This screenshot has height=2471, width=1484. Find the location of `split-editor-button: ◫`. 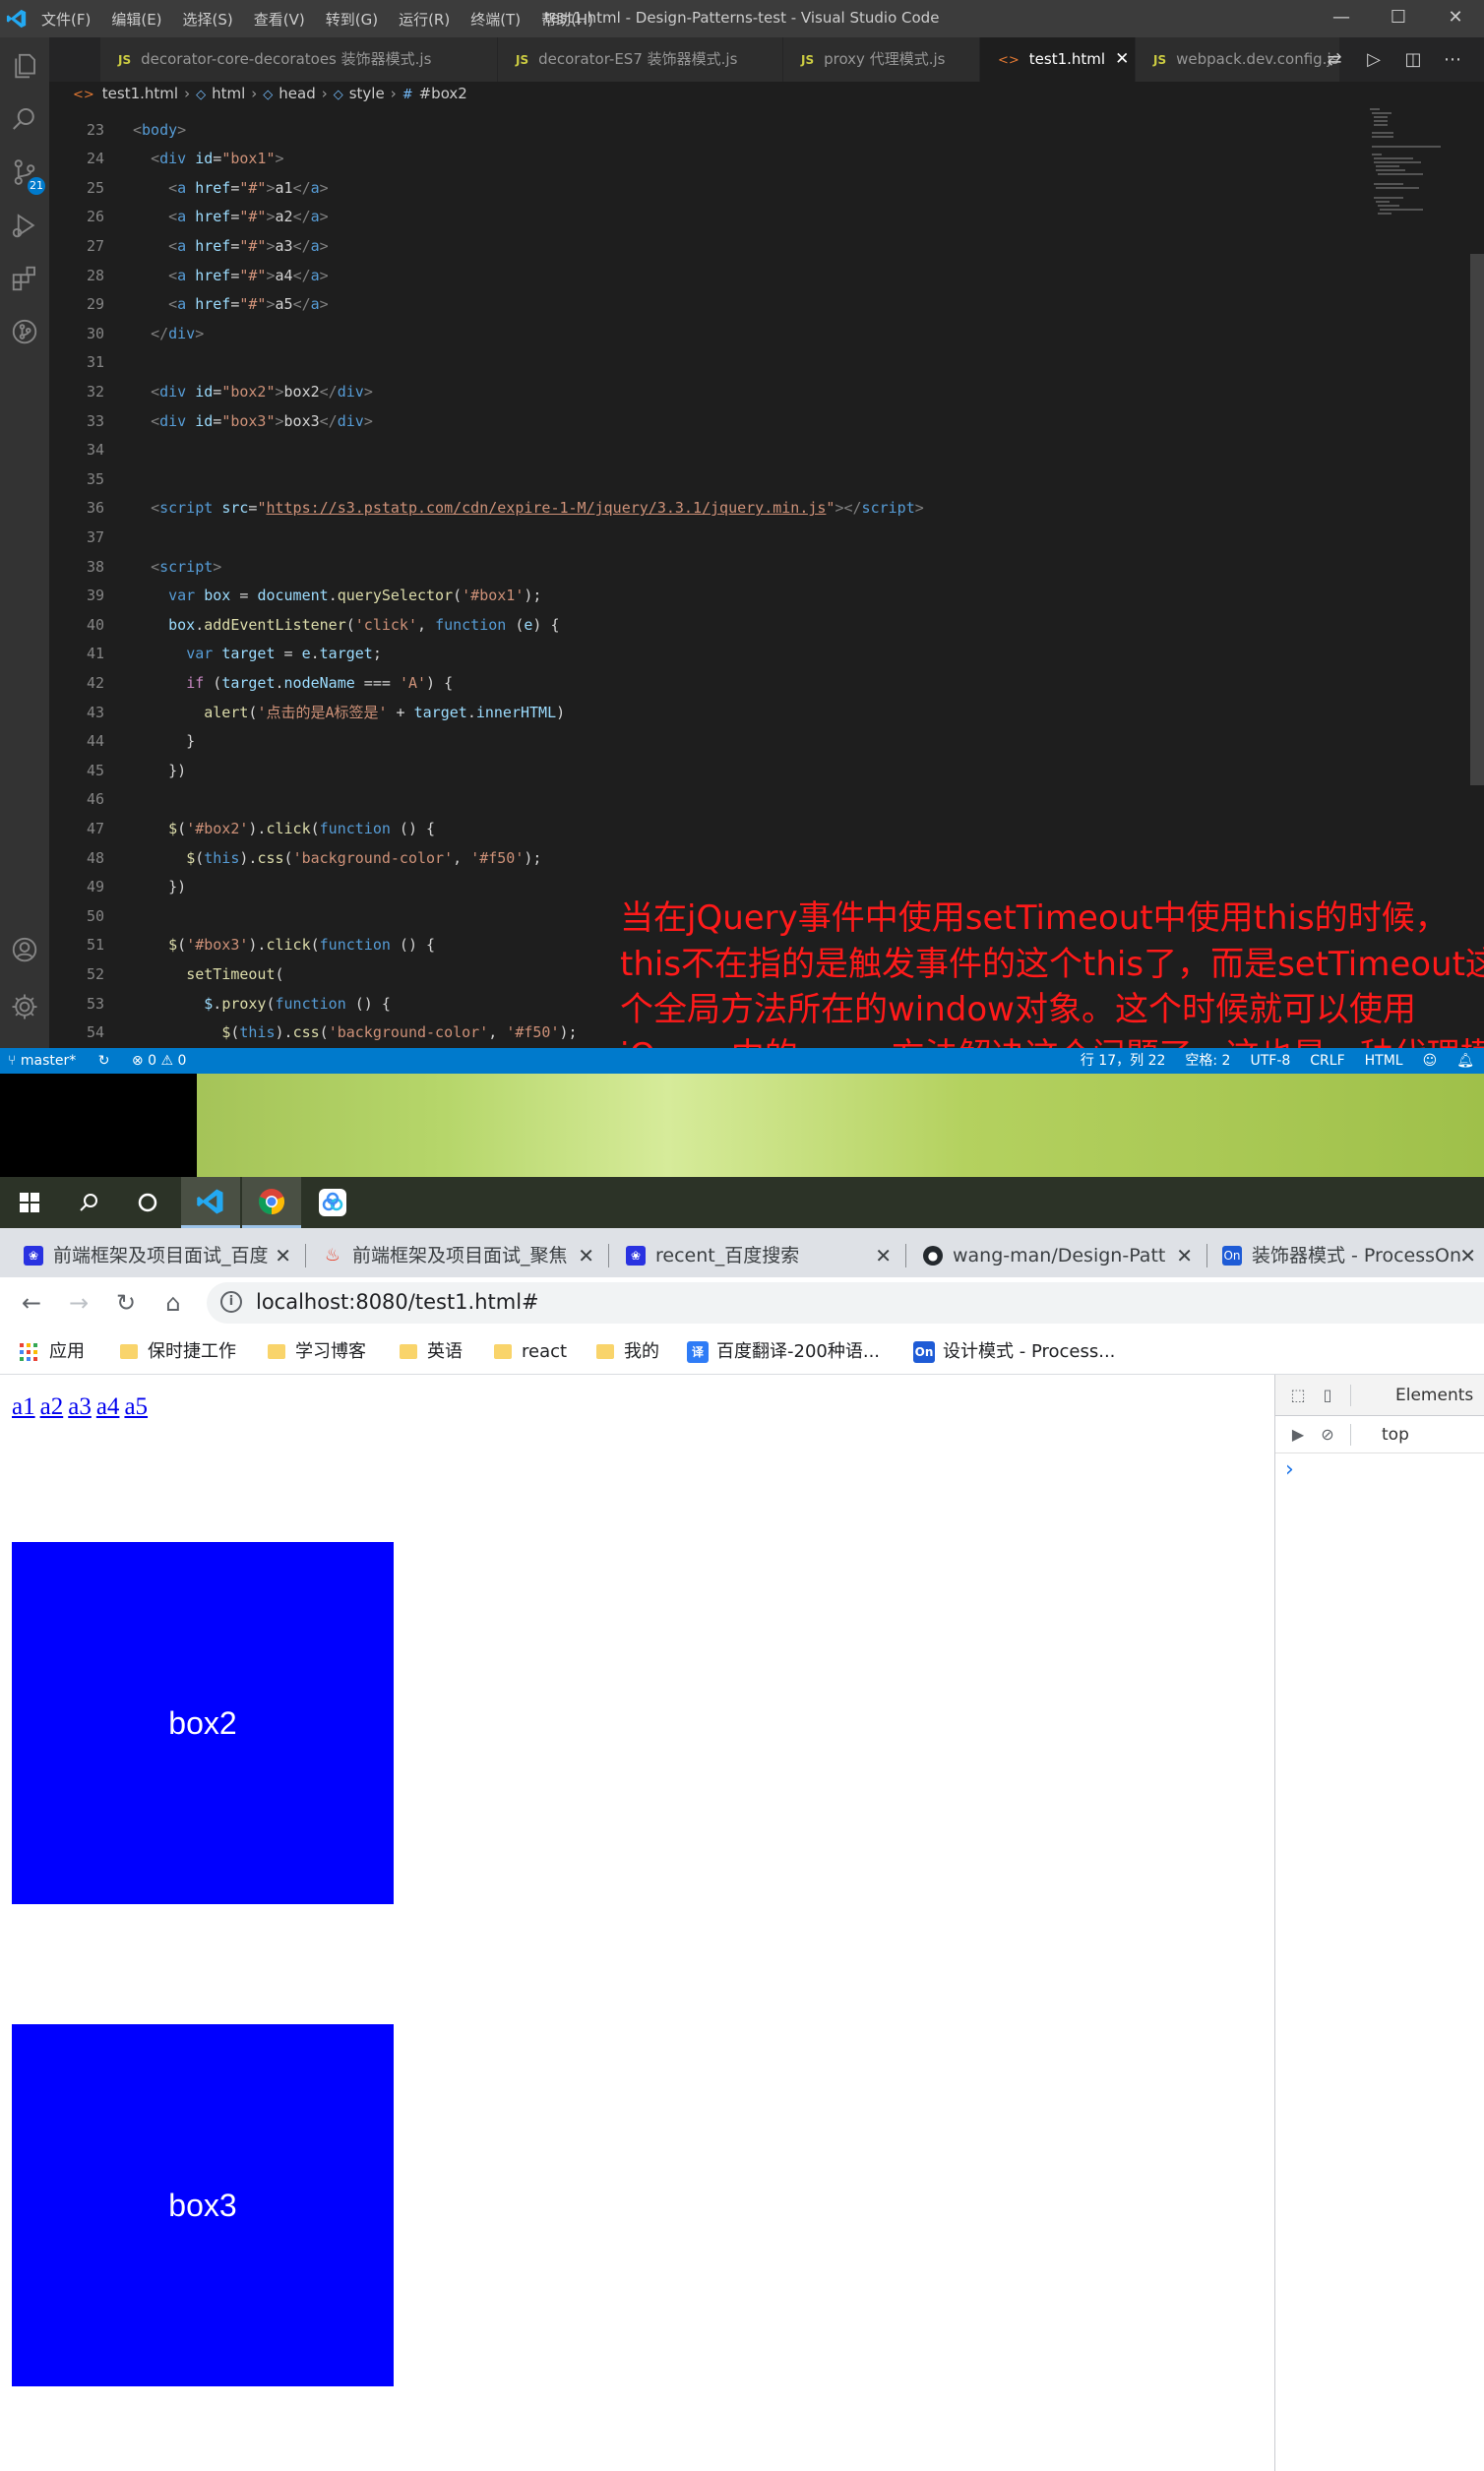

split-editor-button: ◫ is located at coordinates (1413, 59).